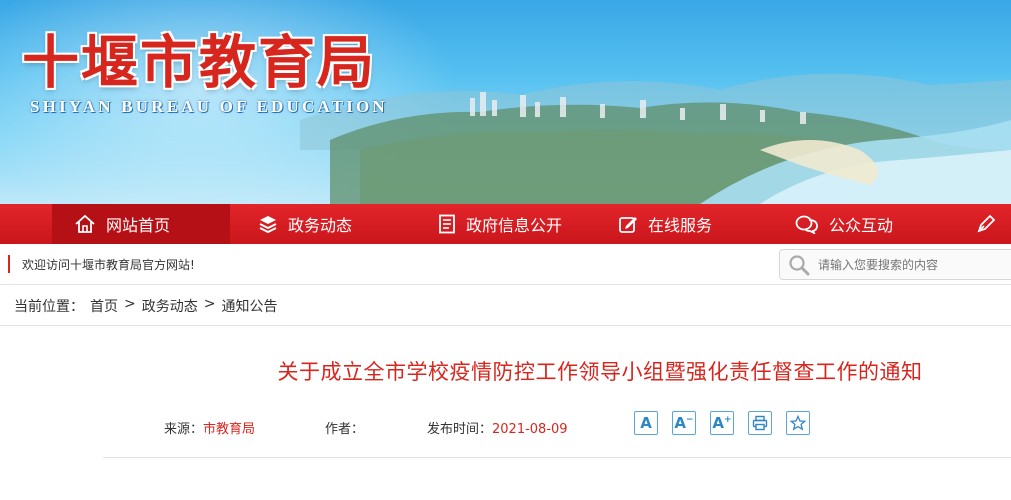 The height and width of the screenshot is (500, 1011). Describe the element at coordinates (447, 224) in the screenshot. I see `document-icon` at that location.